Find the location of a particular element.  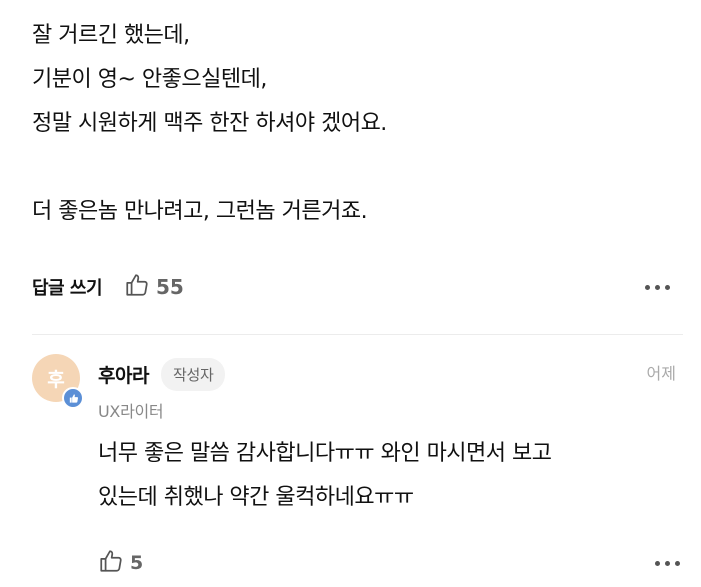

reply-button: 답글 쓰기 is located at coordinates (67, 287).